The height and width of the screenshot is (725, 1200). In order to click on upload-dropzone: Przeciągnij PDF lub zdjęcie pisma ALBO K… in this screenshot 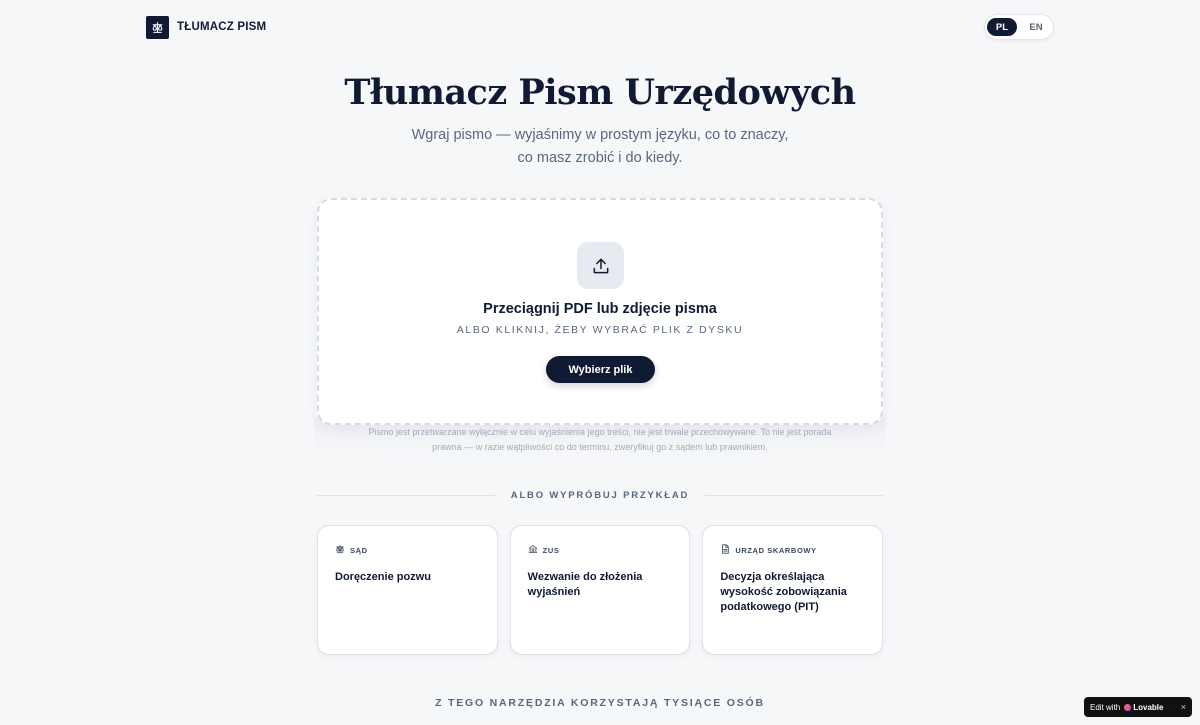, I will do `click(600, 311)`.